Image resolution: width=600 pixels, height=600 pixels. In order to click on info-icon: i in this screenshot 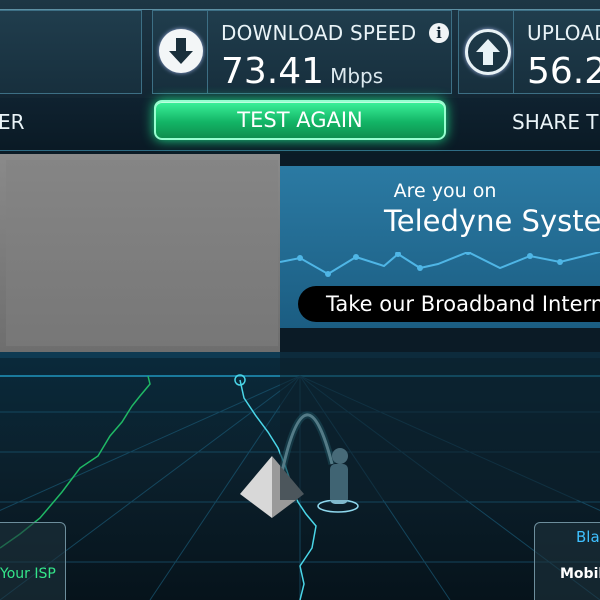, I will do `click(439, 33)`.